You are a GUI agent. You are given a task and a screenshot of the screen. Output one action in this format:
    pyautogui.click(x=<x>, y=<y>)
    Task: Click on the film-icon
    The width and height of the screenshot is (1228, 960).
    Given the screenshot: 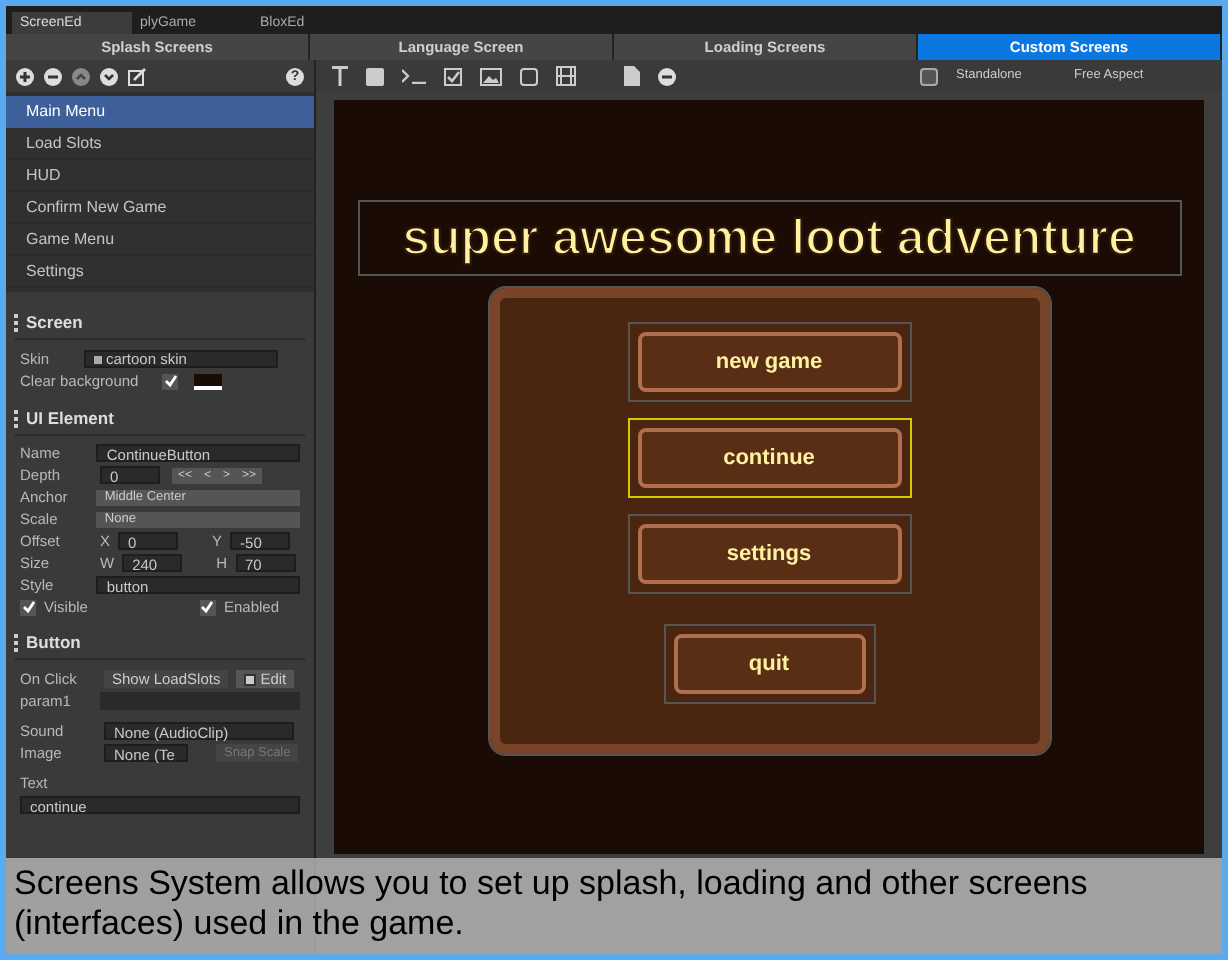 What is the action you would take?
    pyautogui.click(x=566, y=76)
    